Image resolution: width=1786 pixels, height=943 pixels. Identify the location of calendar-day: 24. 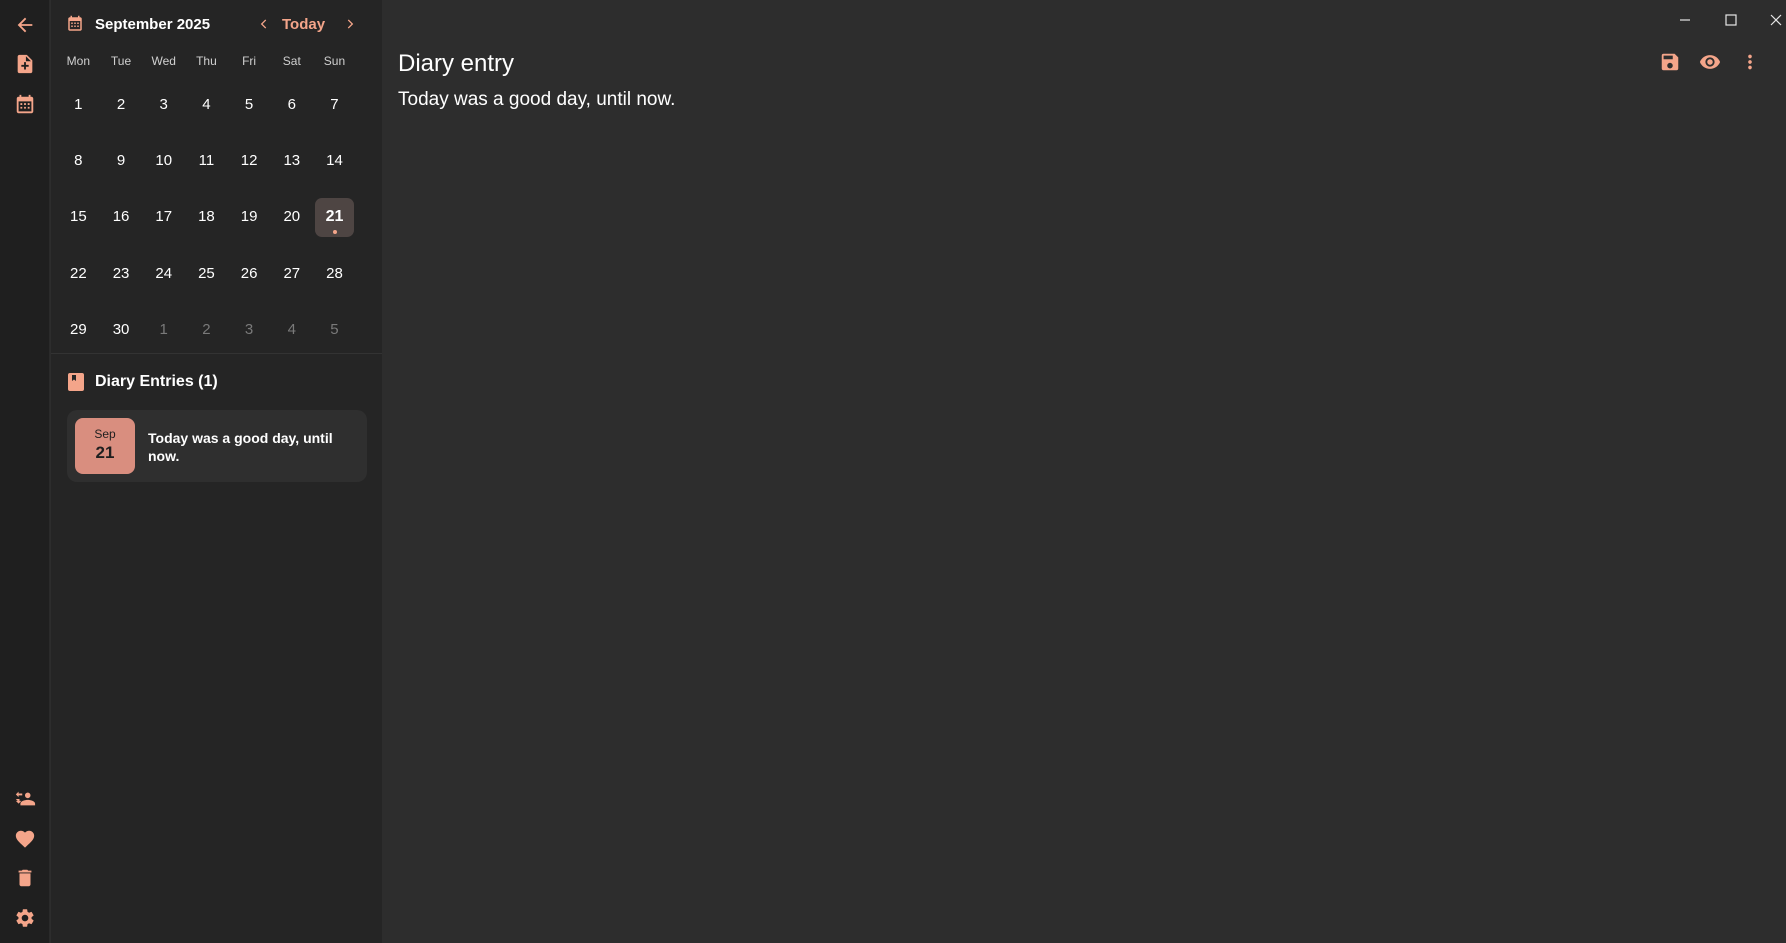
(163, 273).